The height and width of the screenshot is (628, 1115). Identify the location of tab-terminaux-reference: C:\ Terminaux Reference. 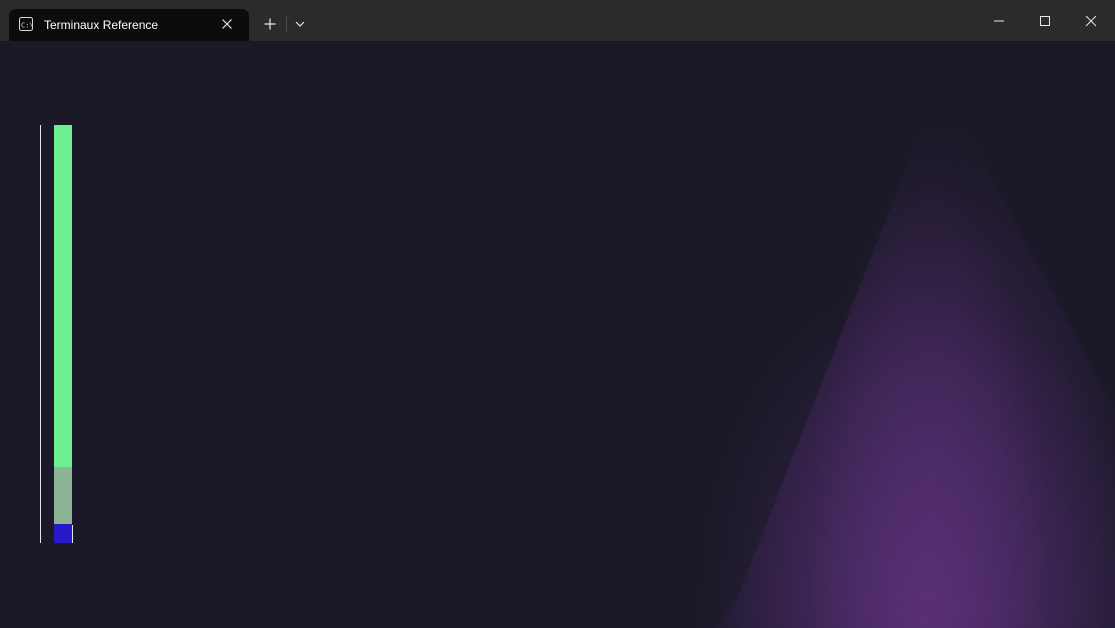
(129, 25).